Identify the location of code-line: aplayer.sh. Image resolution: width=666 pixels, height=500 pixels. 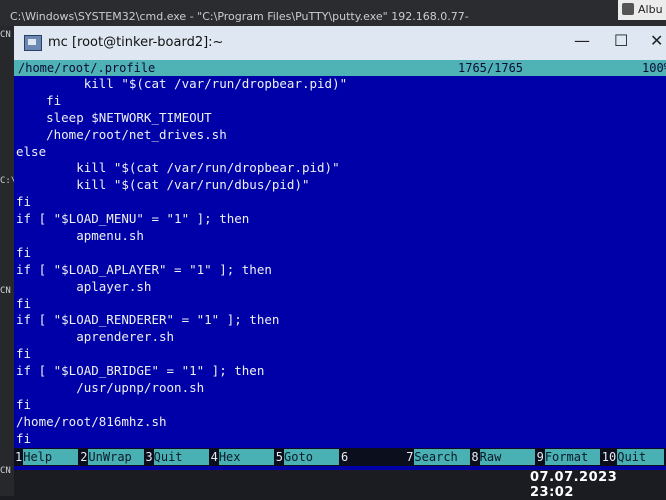
(84, 286).